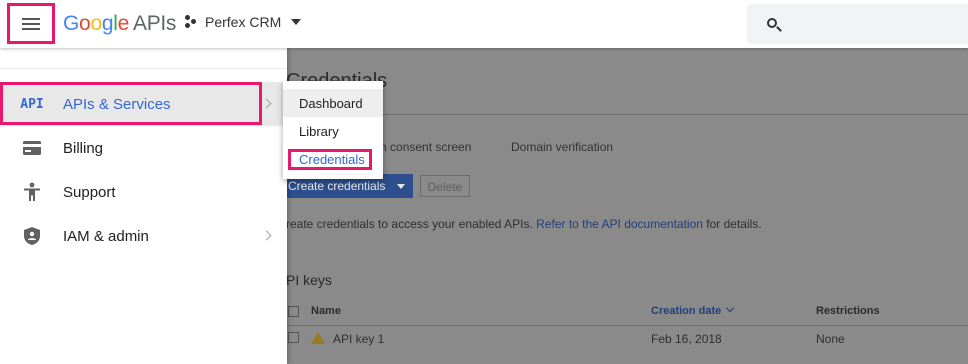 This screenshot has height=364, width=968. What do you see at coordinates (562, 147) in the screenshot?
I see `tab-domain-verification: Domain verification` at bounding box center [562, 147].